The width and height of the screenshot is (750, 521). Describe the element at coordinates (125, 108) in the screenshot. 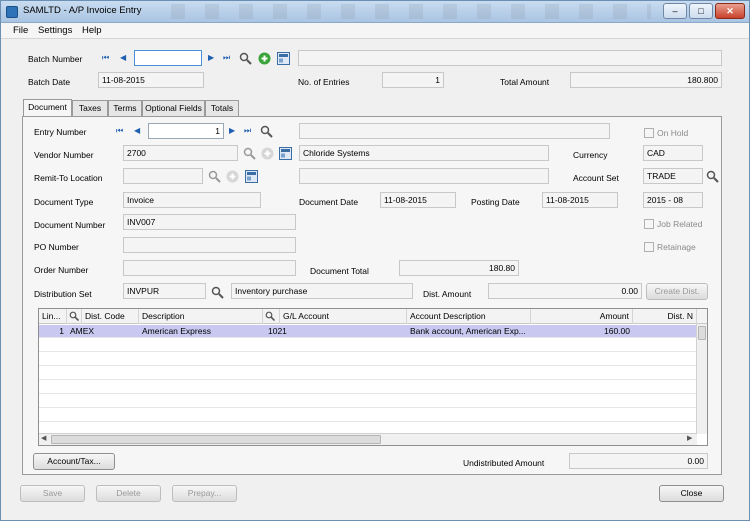

I see `tab-terms: Terms` at that location.